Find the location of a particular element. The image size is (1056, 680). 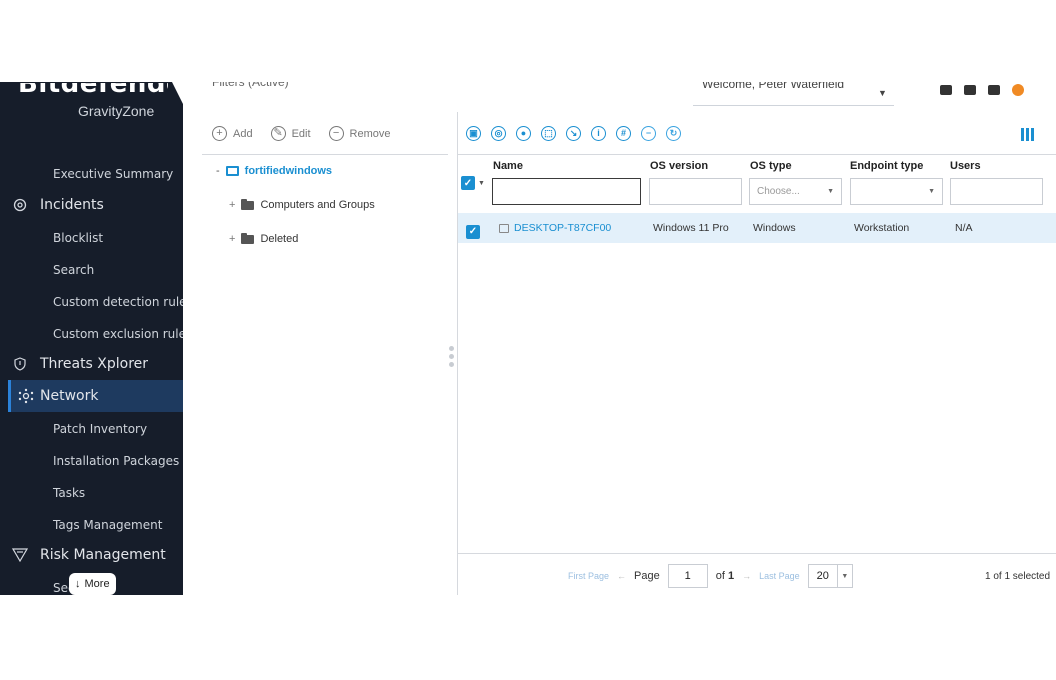

page-size-select: 20 ▼ is located at coordinates (830, 576).